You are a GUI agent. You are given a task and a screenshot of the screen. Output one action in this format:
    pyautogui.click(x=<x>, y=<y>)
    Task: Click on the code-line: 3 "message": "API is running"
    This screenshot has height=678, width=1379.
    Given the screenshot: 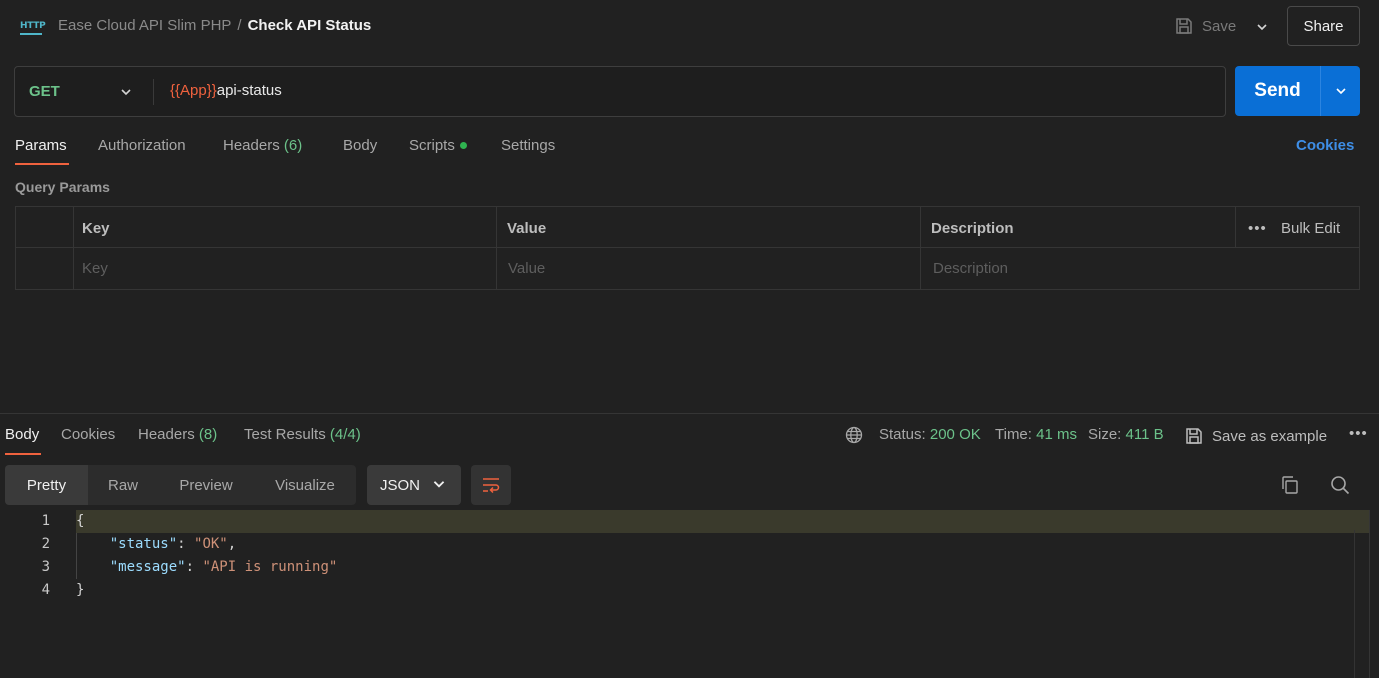 What is the action you would take?
    pyautogui.click(x=685, y=567)
    